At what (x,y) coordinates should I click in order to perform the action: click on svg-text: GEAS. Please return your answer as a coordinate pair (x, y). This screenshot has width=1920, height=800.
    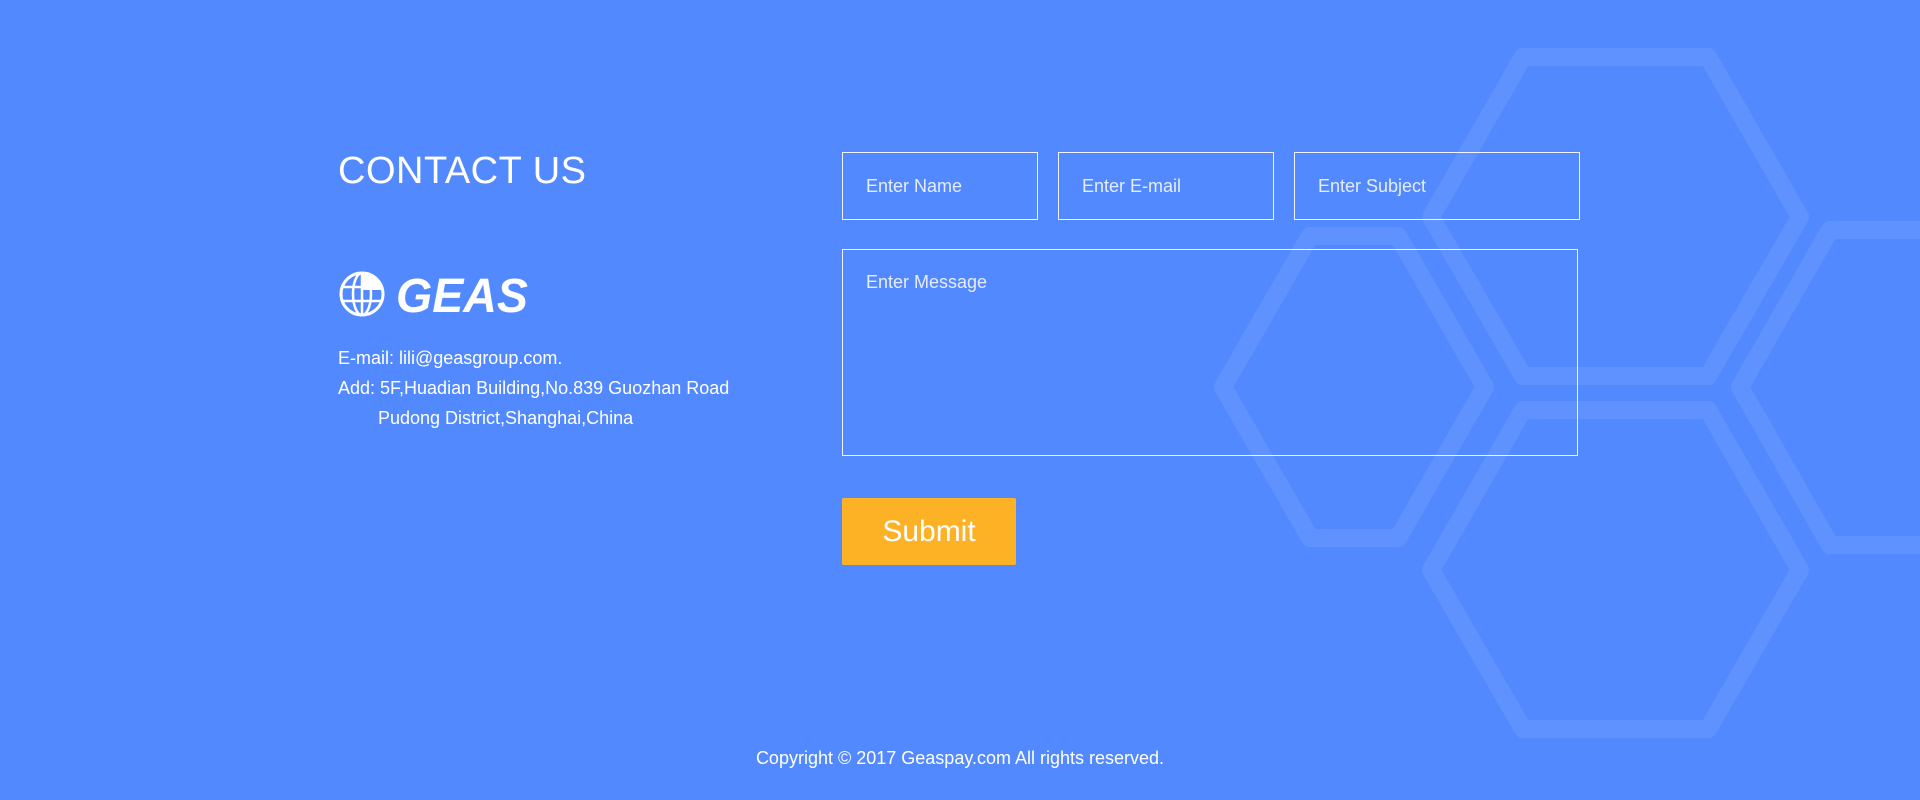
    Looking at the image, I should click on (462, 294).